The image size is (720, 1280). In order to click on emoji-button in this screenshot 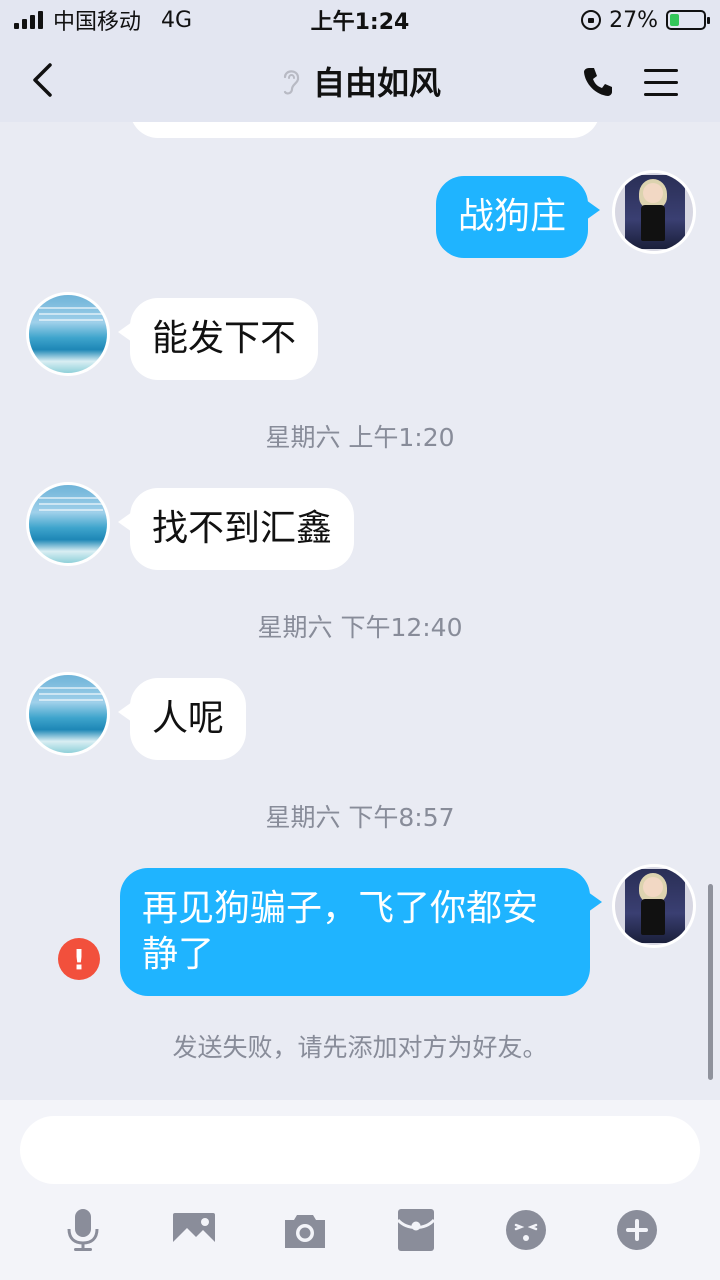, I will do `click(526, 1230)`.